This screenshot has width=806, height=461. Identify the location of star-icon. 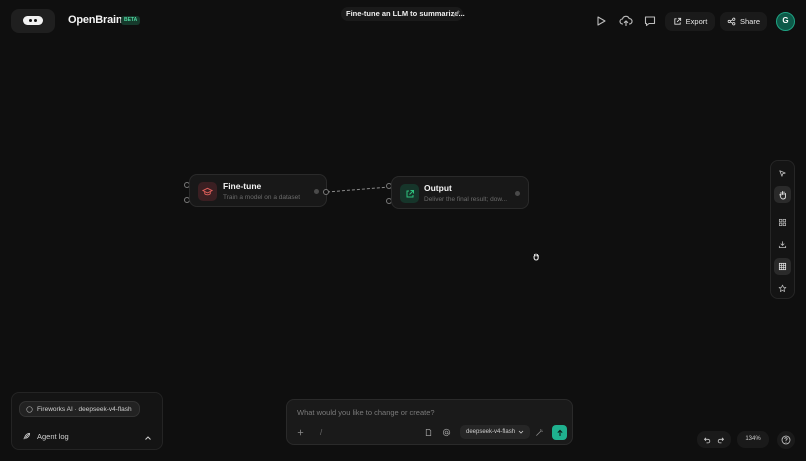
(782, 288).